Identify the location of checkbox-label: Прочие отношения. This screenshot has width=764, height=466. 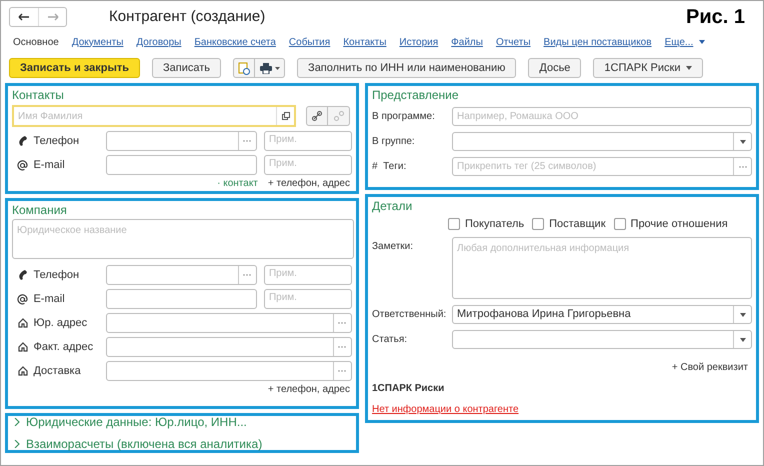
(679, 224).